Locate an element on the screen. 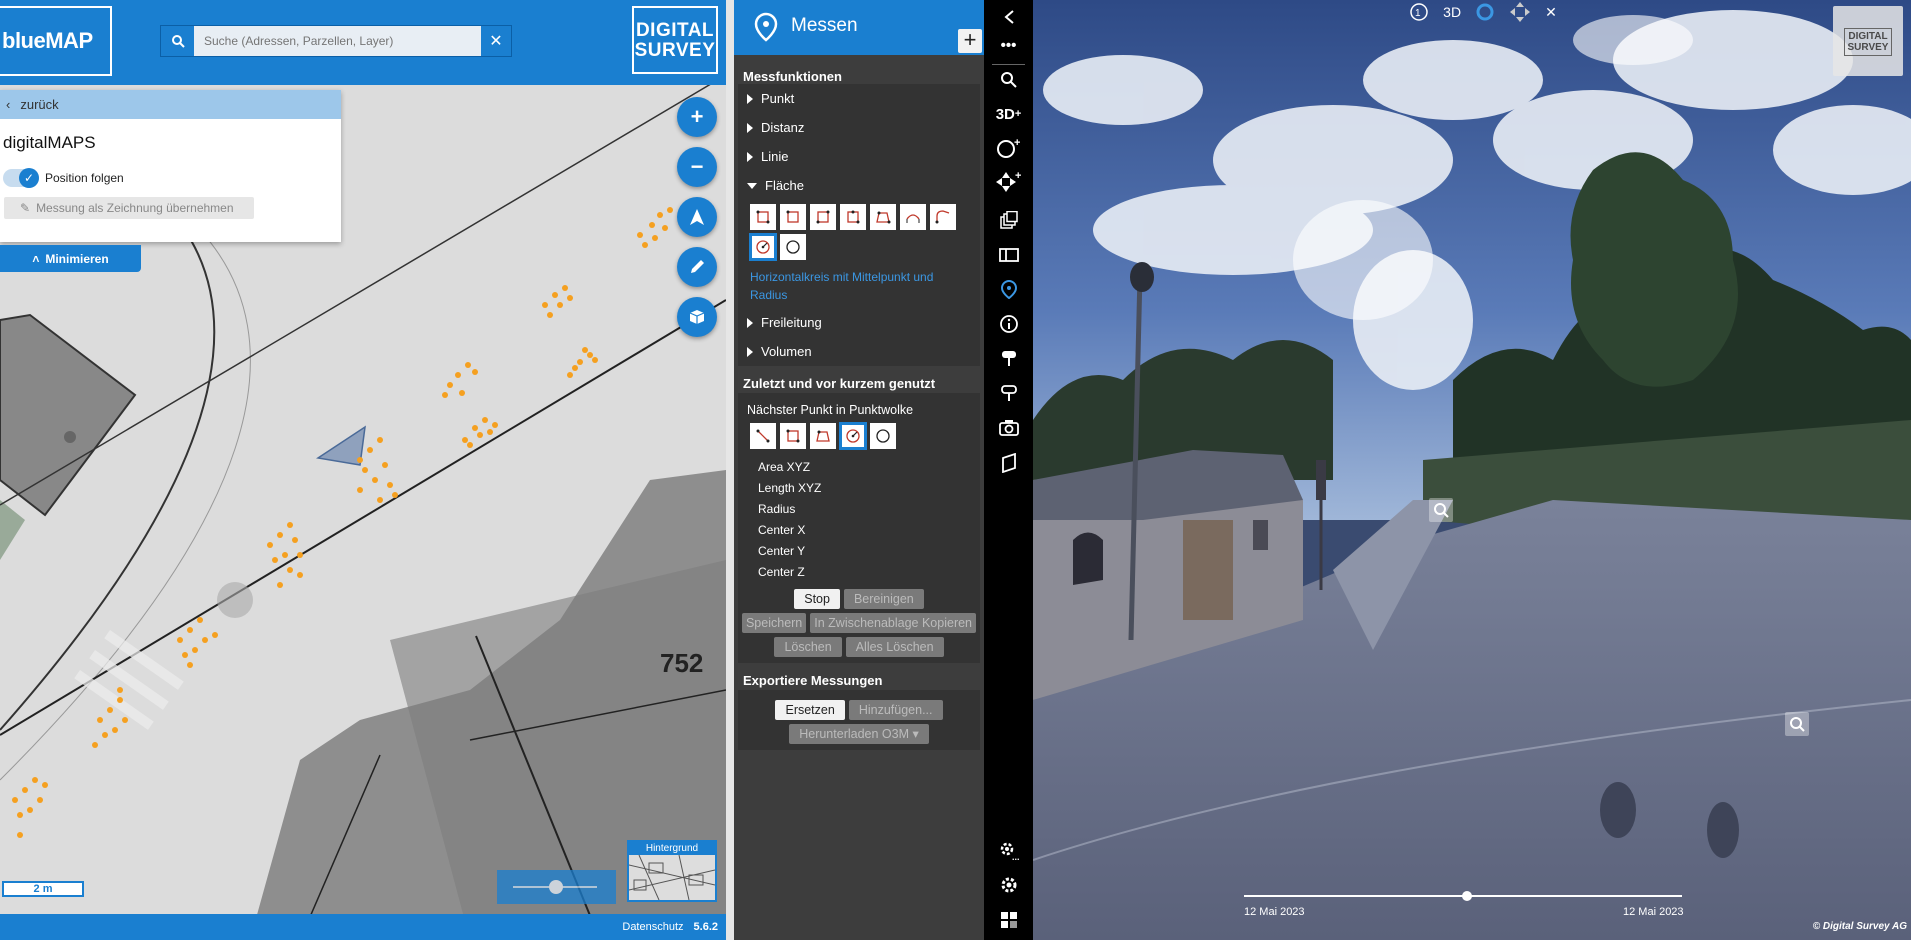 This screenshot has width=1911, height=940. timeline-start-date: 12 Mai 2023 is located at coordinates (1274, 912).